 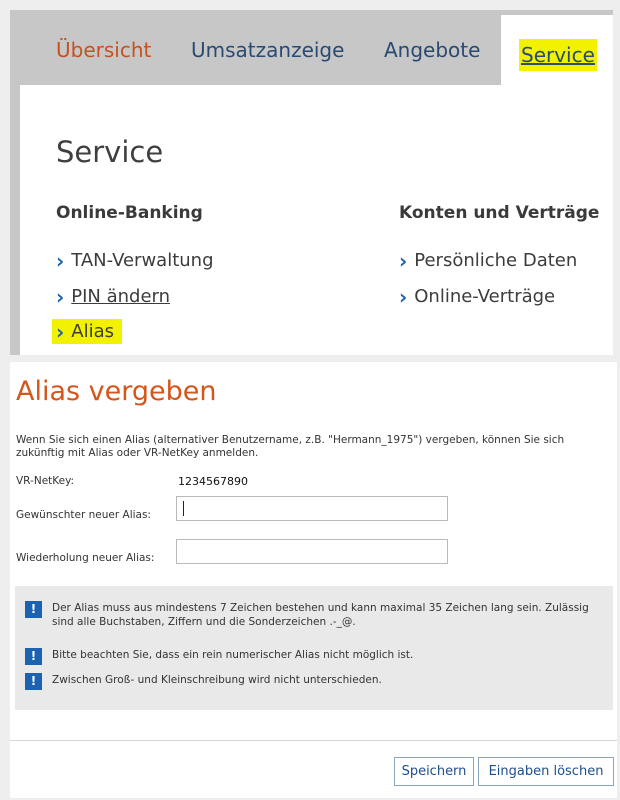 What do you see at coordinates (312, 508) in the screenshot?
I see `new-alias-input` at bounding box center [312, 508].